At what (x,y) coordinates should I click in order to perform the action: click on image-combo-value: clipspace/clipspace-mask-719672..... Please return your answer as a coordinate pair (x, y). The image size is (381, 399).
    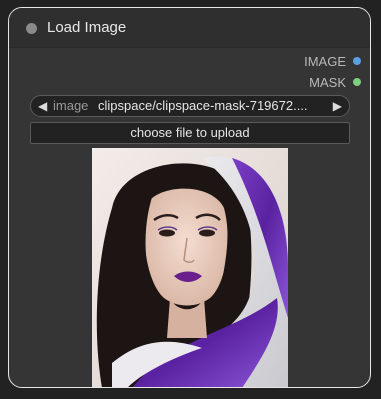
    Looking at the image, I should click on (203, 106).